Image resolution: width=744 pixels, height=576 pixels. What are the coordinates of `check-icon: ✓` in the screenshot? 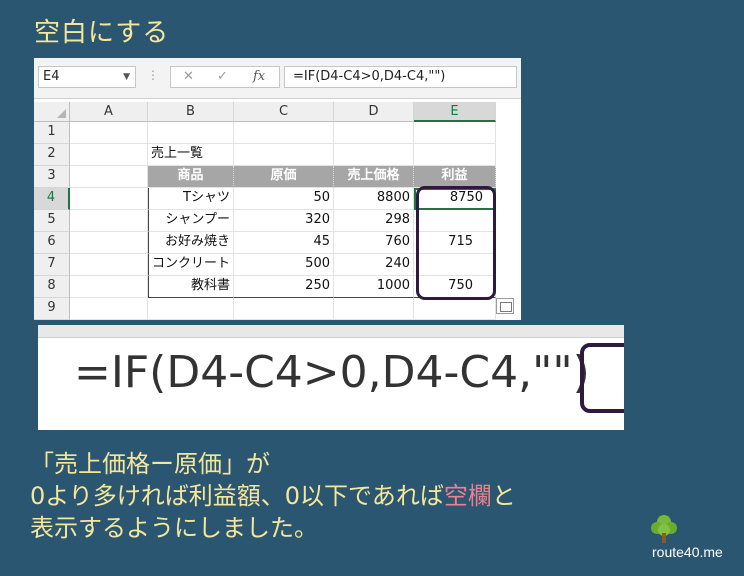 It's located at (222, 77).